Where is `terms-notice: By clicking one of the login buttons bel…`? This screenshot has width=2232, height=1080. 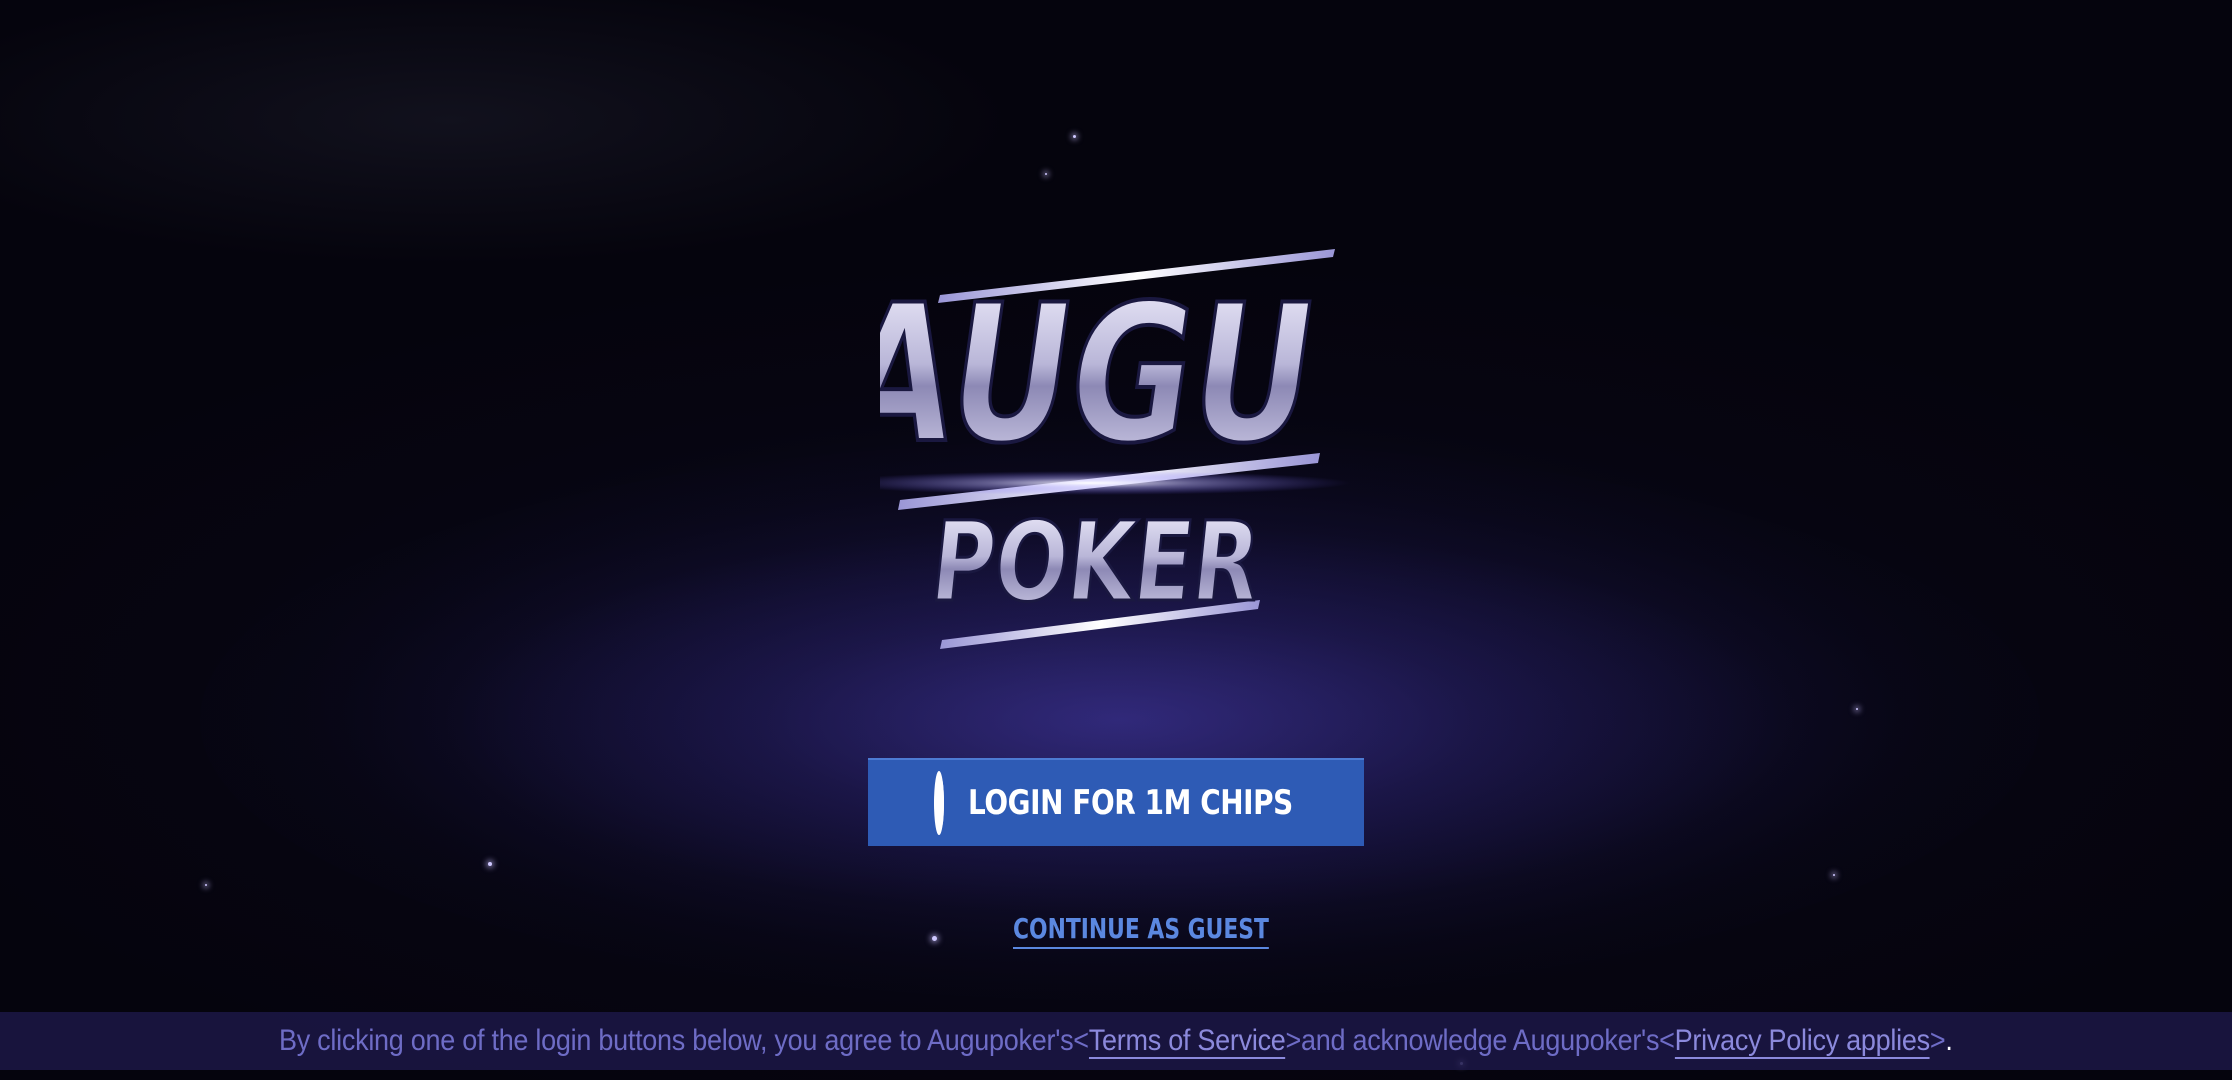
terms-notice: By clicking one of the login buttons bel… is located at coordinates (1116, 1041).